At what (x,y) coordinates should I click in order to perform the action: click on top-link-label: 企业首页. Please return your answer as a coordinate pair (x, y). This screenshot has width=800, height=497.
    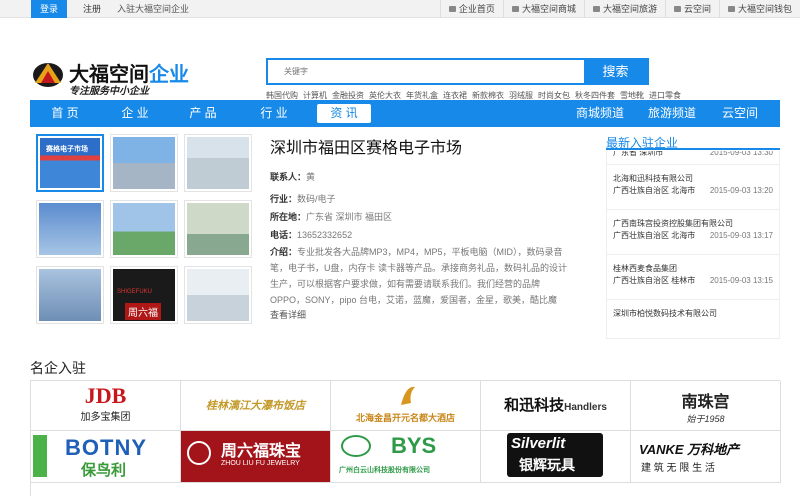
    Looking at the image, I should click on (476, 9).